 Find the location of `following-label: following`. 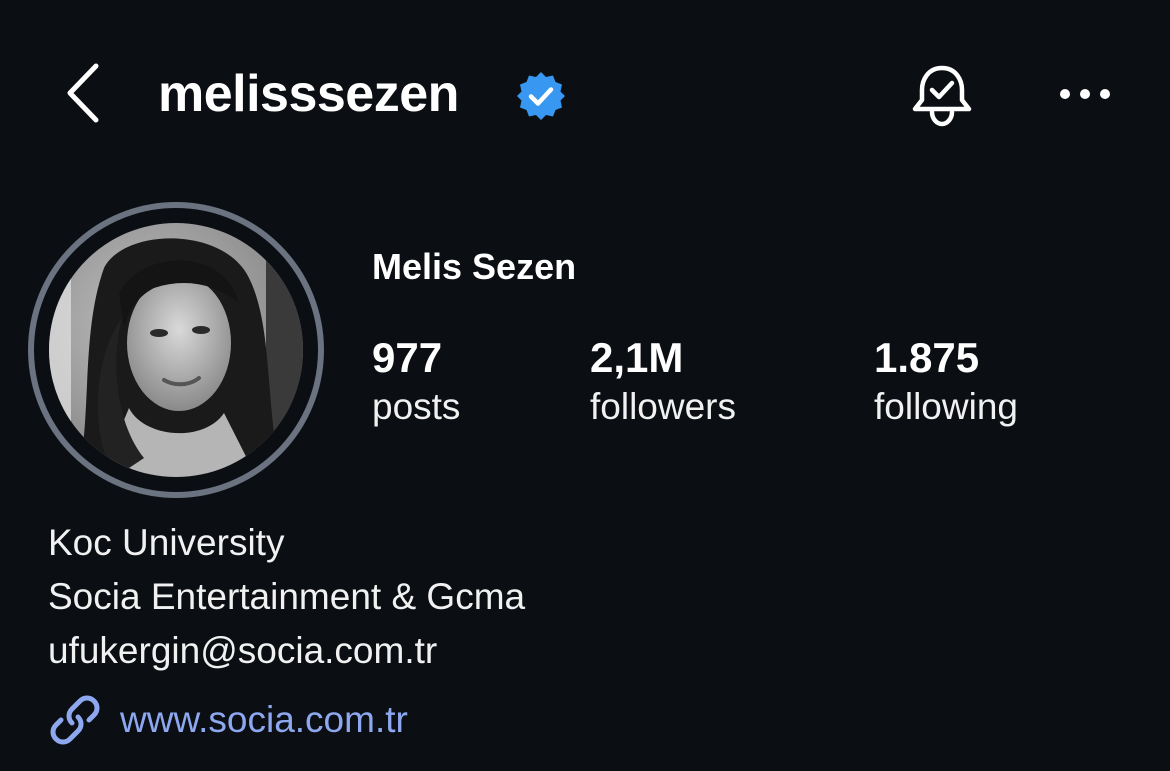

following-label: following is located at coordinates (946, 406).